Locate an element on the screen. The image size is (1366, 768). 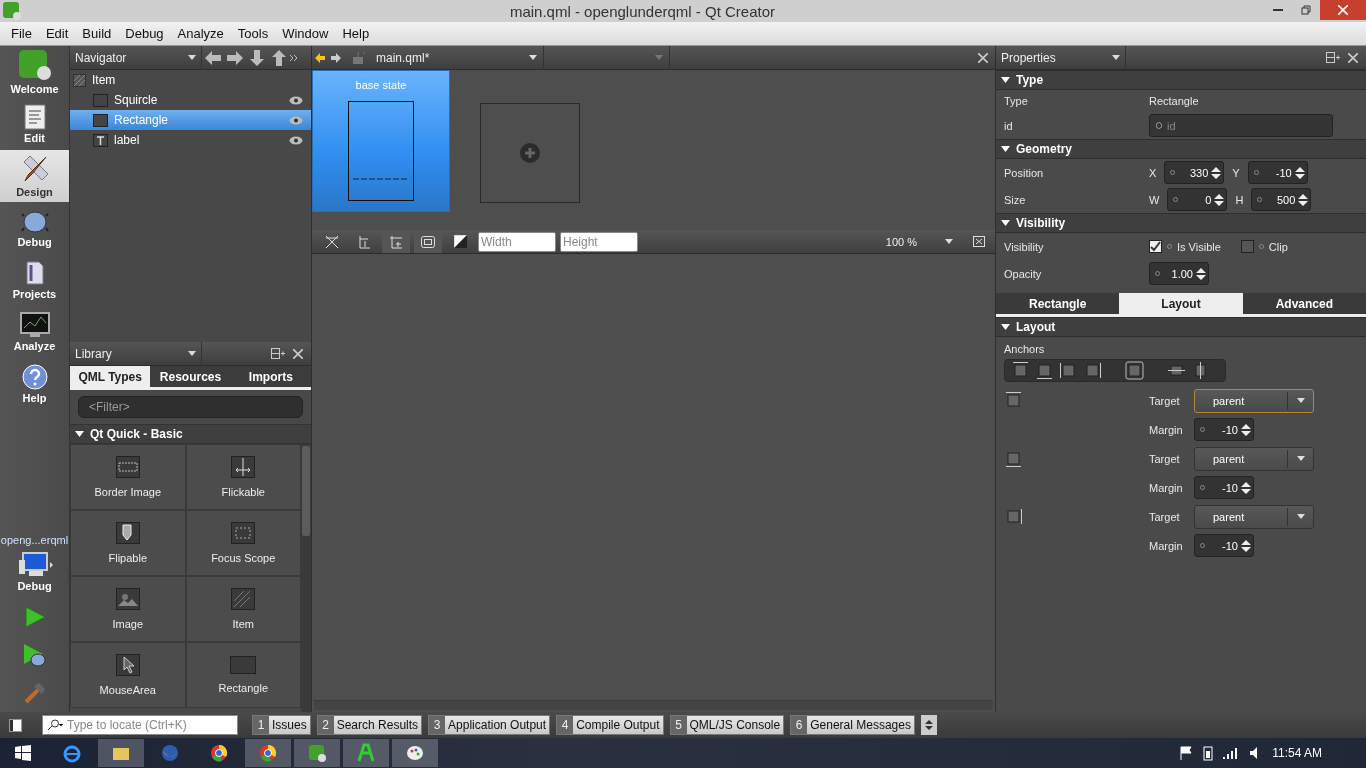
menu-item: Debug is located at coordinates (144, 33).